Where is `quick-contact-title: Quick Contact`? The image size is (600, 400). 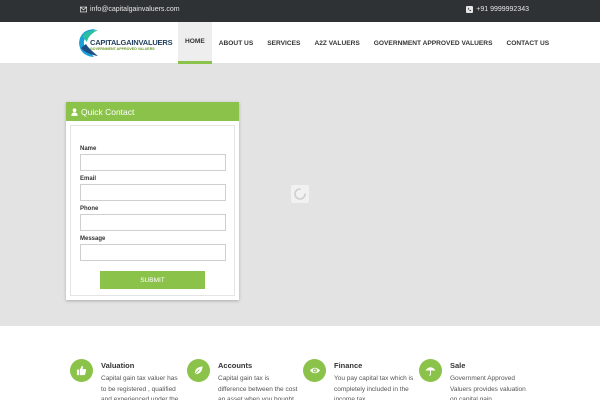
quick-contact-title: Quick Contact is located at coordinates (108, 111).